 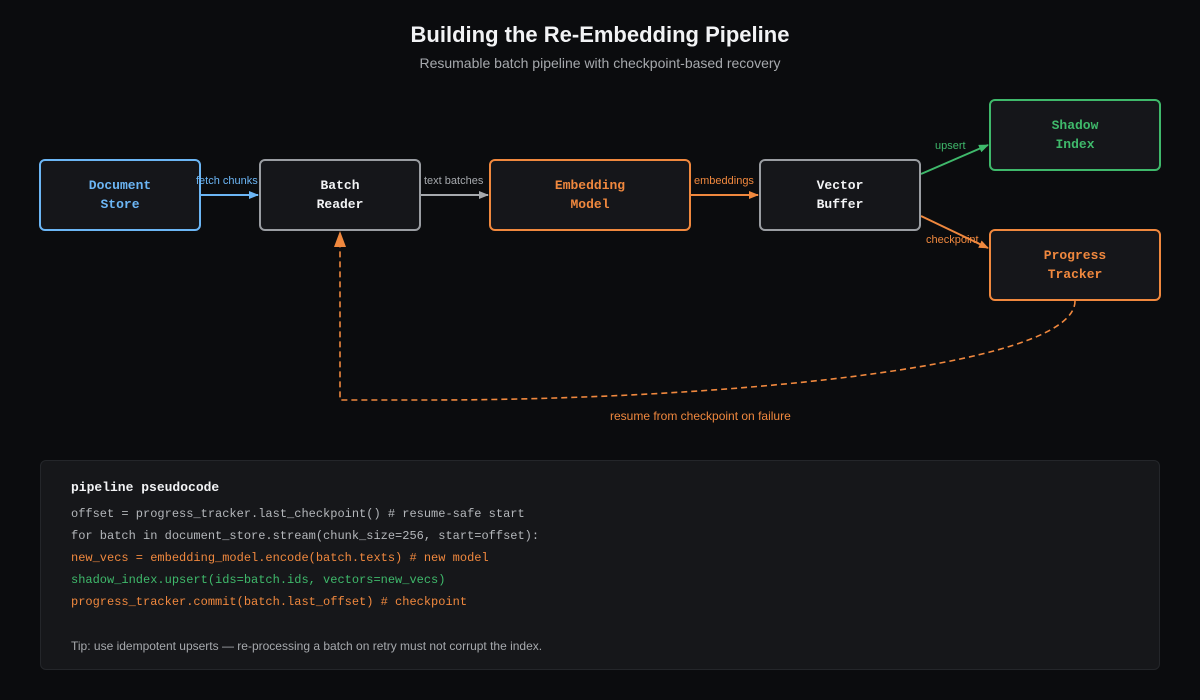 I want to click on edge-resume, so click(x=707, y=317).